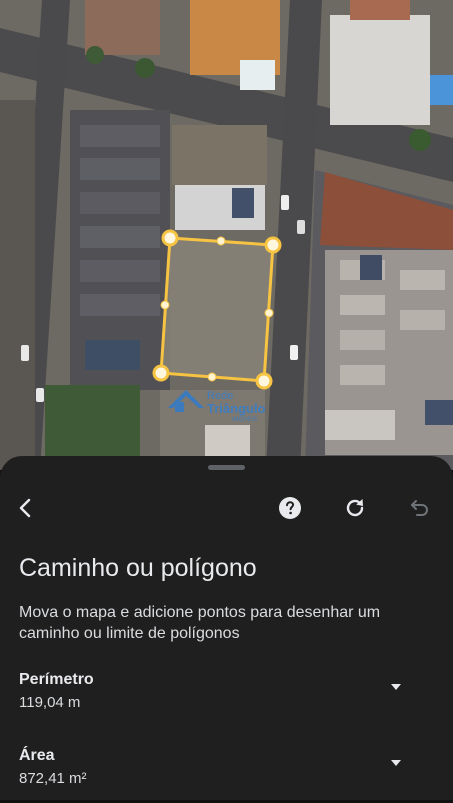 The width and height of the screenshot is (453, 803). Describe the element at coordinates (138, 568) in the screenshot. I see `panel-title: Caminho ou polígono` at that location.